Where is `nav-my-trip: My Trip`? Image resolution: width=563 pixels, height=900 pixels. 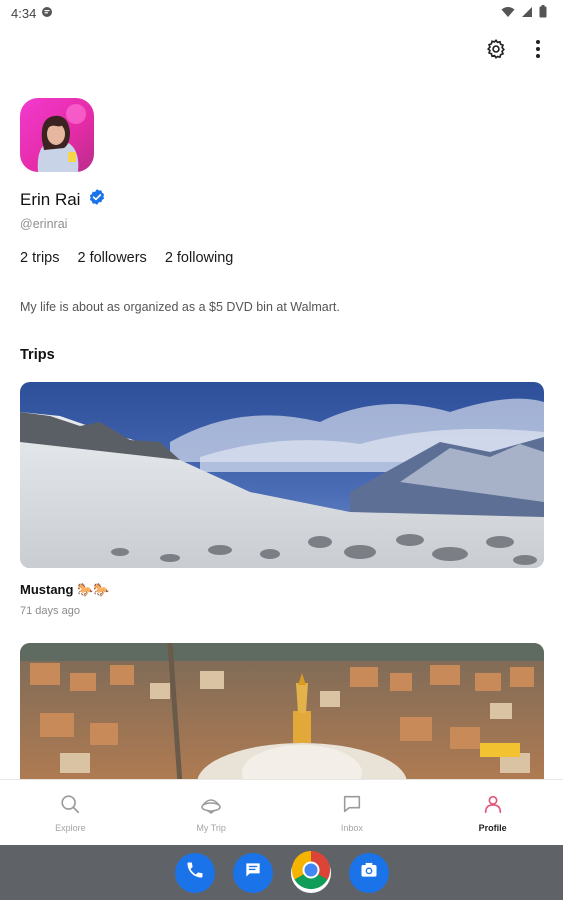 nav-my-trip: My Trip is located at coordinates (211, 812).